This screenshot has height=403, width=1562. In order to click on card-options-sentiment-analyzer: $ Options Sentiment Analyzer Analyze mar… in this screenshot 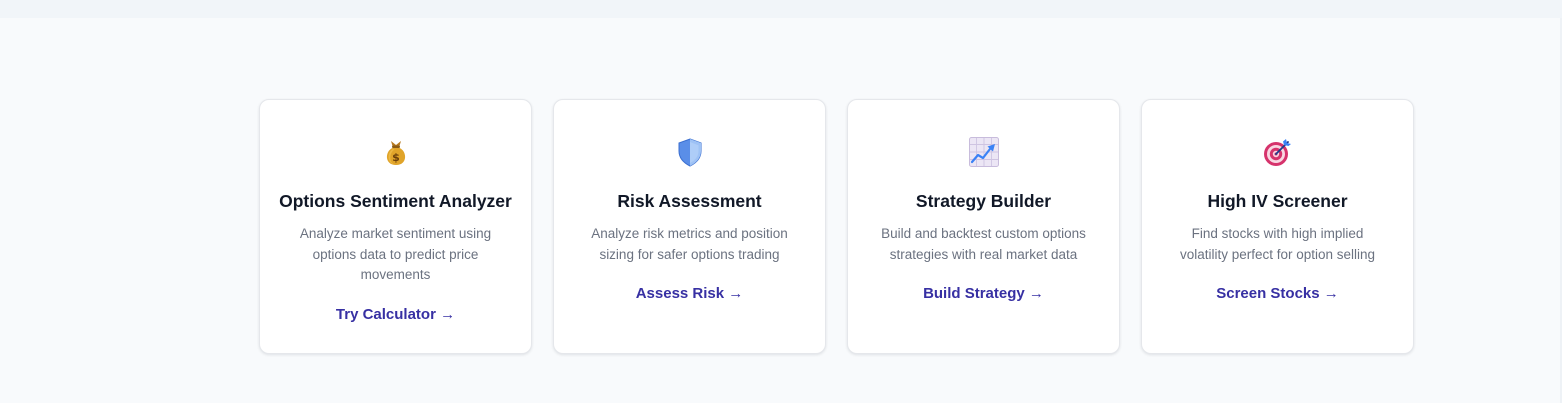, I will do `click(395, 226)`.